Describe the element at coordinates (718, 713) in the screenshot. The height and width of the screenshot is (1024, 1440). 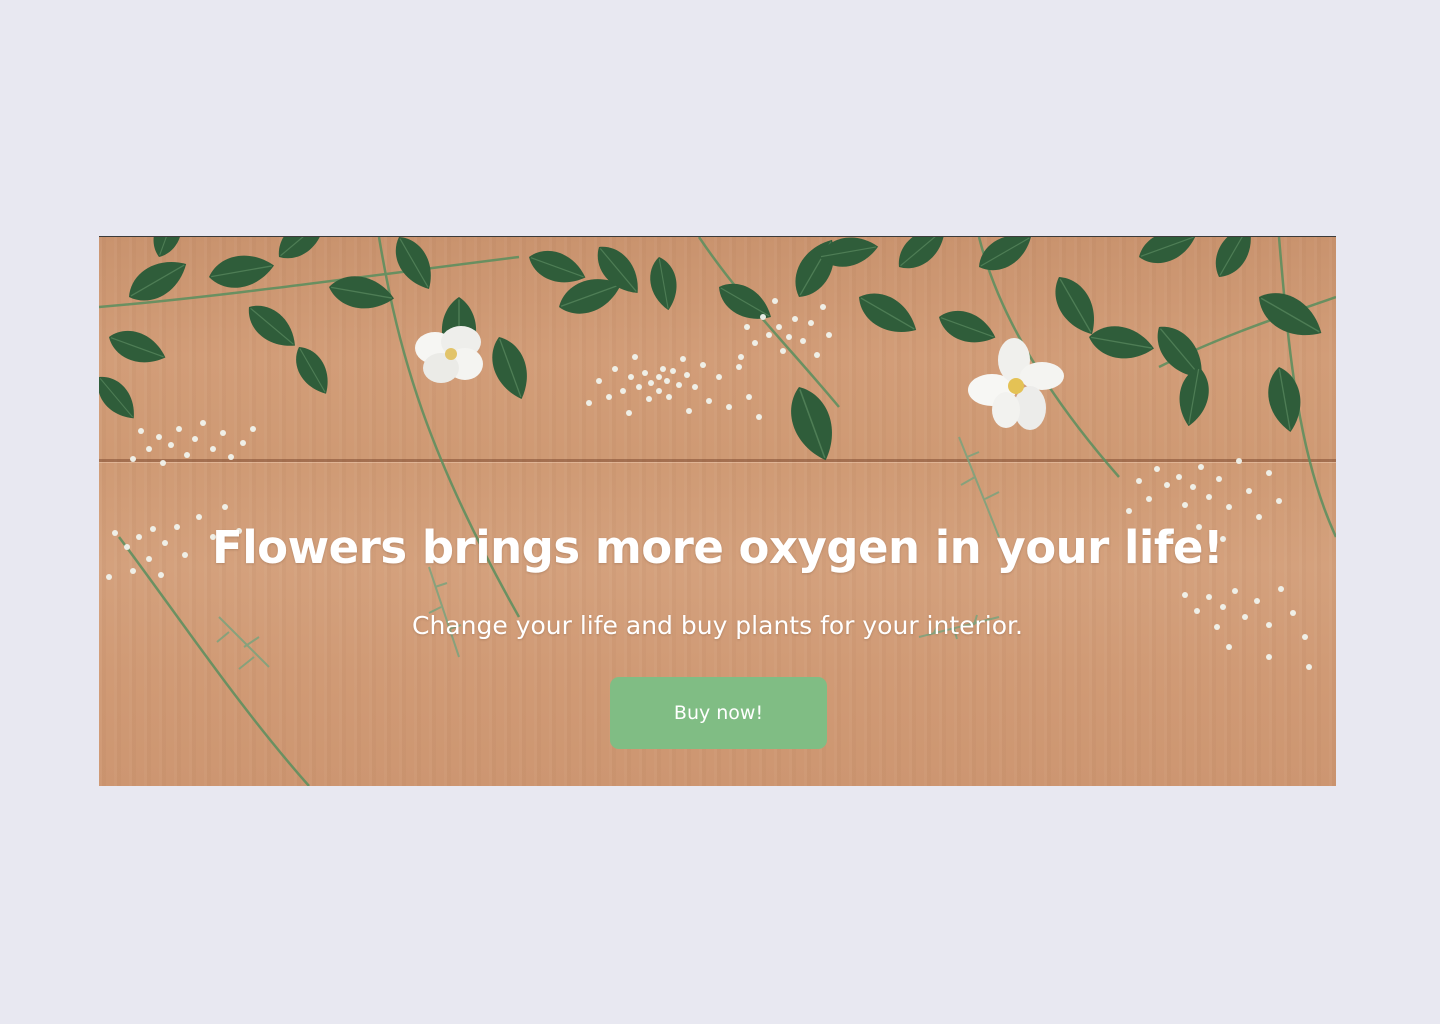
I see `buy-now-button: Buy now!` at that location.